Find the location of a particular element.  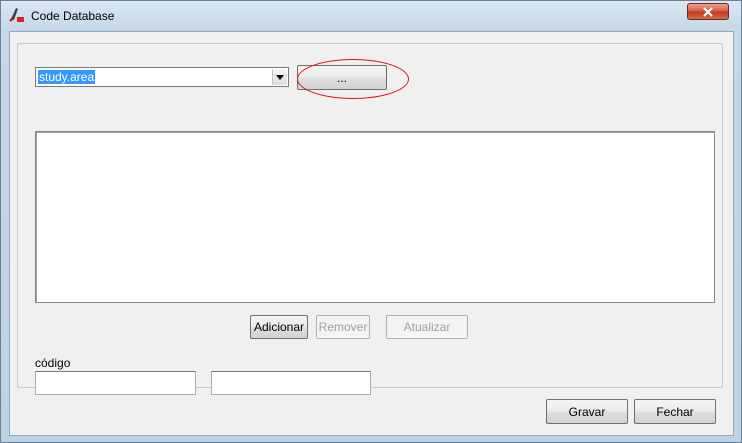

chevron-down-icon is located at coordinates (279, 77).